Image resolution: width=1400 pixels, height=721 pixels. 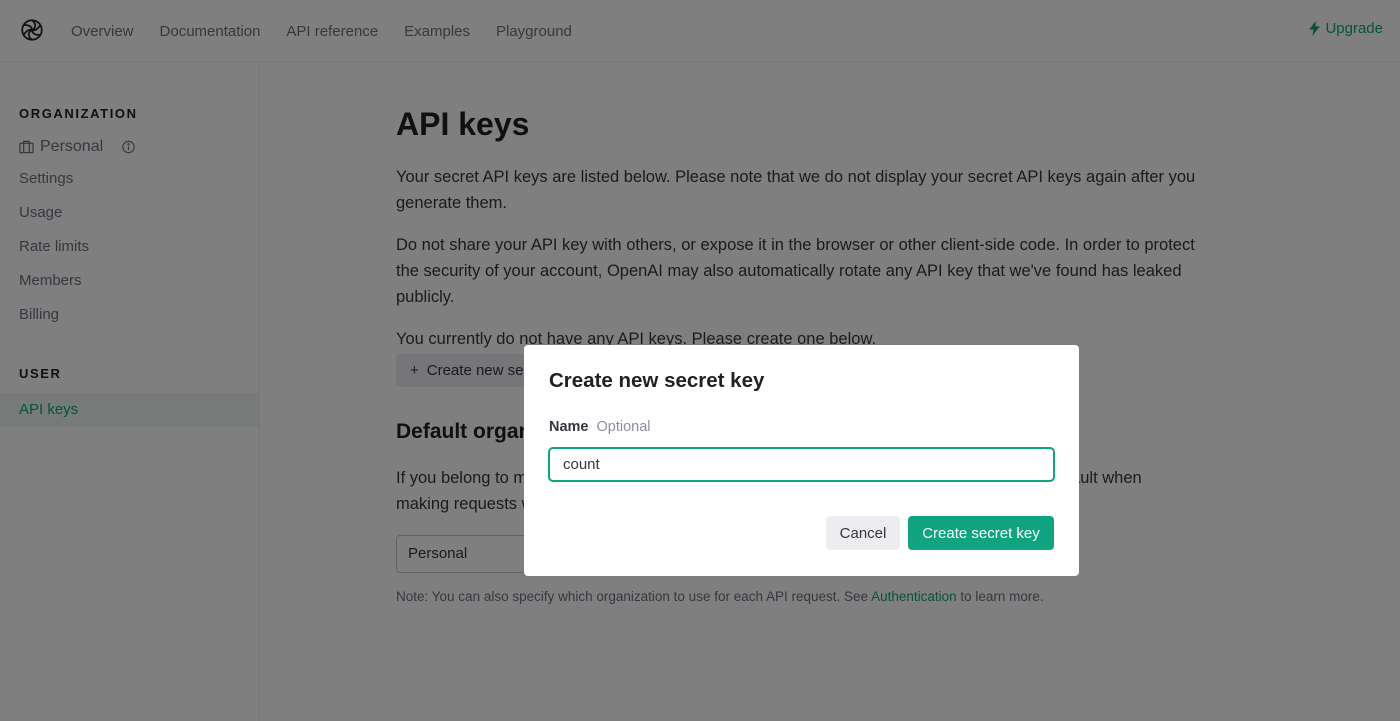 I want to click on dialog-title: Create new secret key, so click(x=657, y=380).